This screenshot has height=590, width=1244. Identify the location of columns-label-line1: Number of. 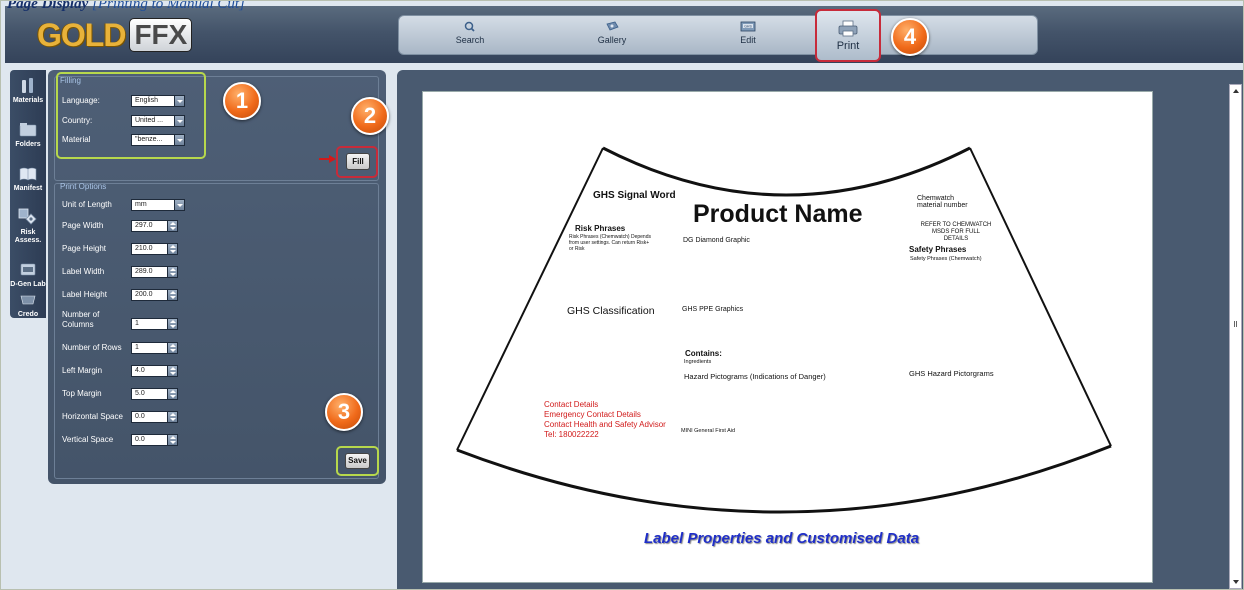
(81, 314).